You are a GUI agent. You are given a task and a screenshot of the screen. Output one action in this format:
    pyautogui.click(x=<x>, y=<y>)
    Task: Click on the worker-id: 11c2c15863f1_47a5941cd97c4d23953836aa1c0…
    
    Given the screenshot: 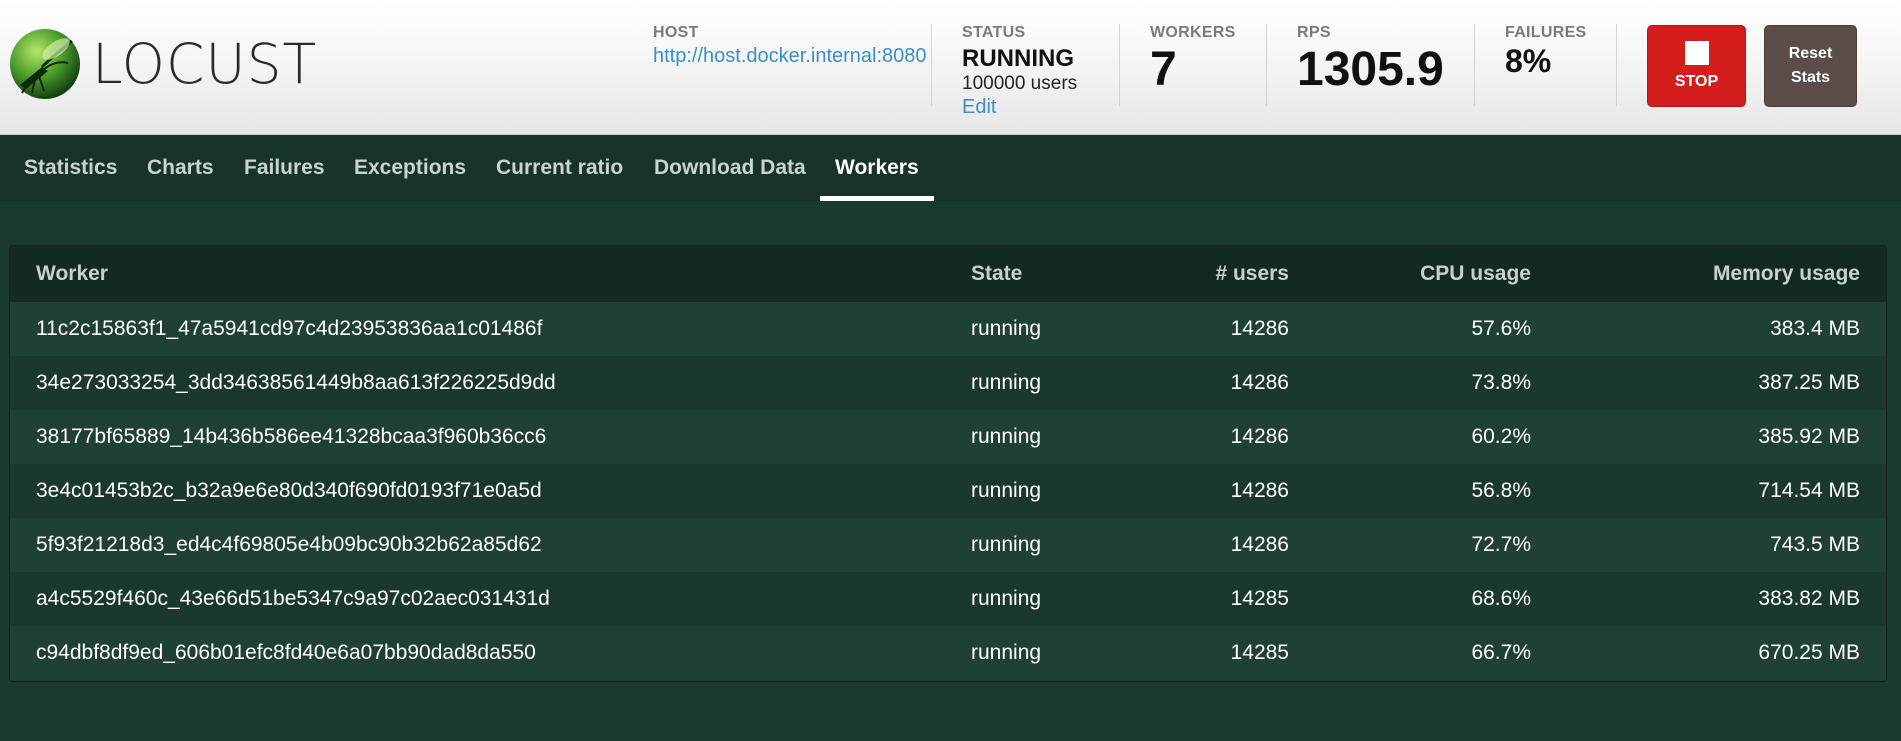 What is the action you would take?
    pyautogui.click(x=289, y=328)
    